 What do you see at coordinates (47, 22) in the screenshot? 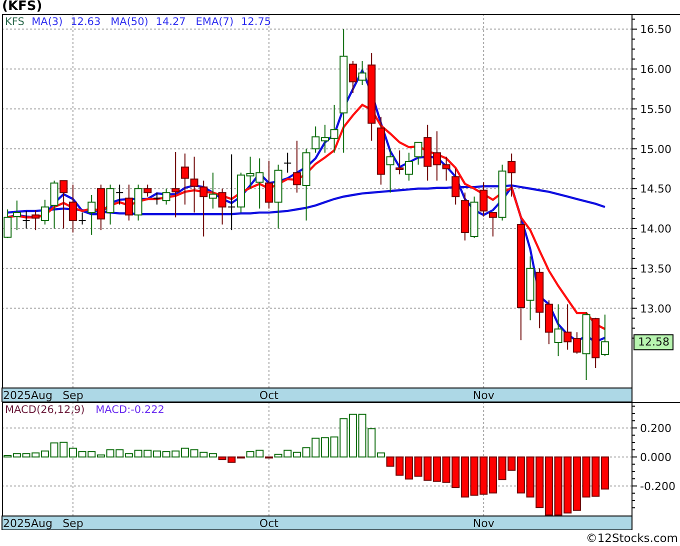
I see `legend-label: MA(3)` at bounding box center [47, 22].